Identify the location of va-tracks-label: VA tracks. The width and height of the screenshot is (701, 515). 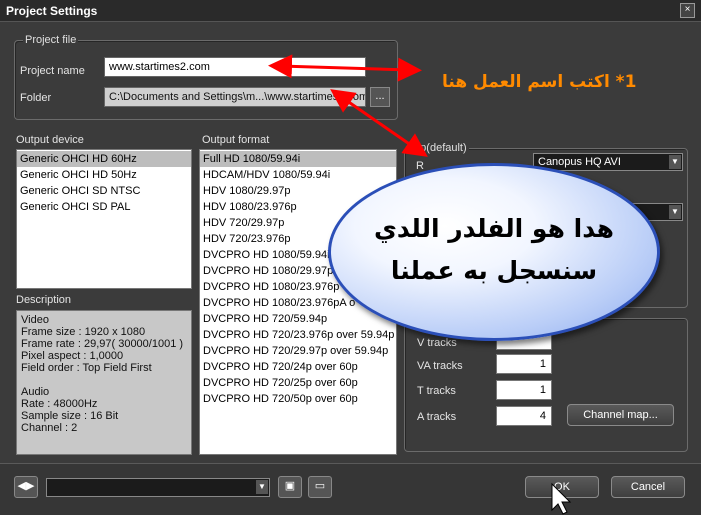
(440, 366).